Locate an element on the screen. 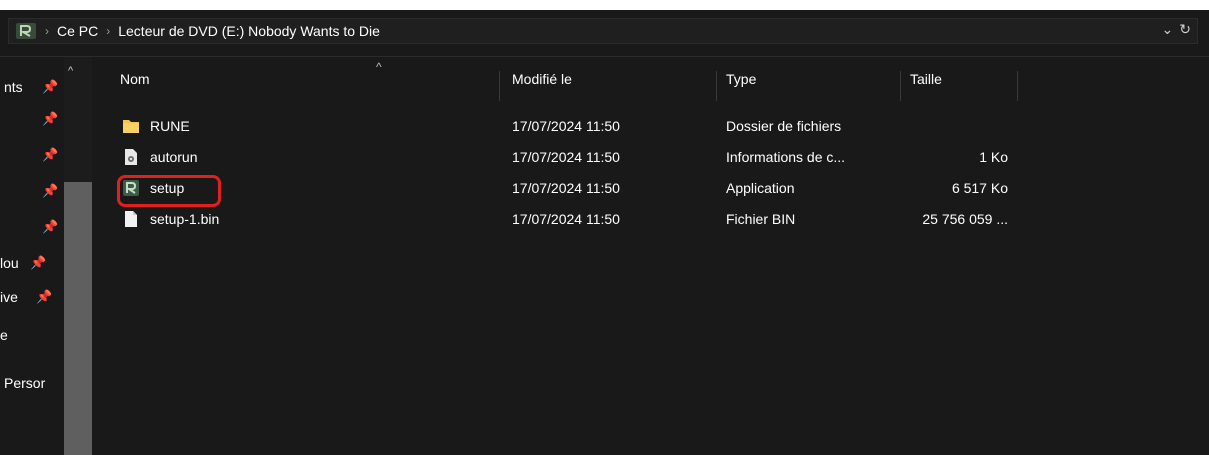  file-size: 6 517 Ko is located at coordinates (979, 188).